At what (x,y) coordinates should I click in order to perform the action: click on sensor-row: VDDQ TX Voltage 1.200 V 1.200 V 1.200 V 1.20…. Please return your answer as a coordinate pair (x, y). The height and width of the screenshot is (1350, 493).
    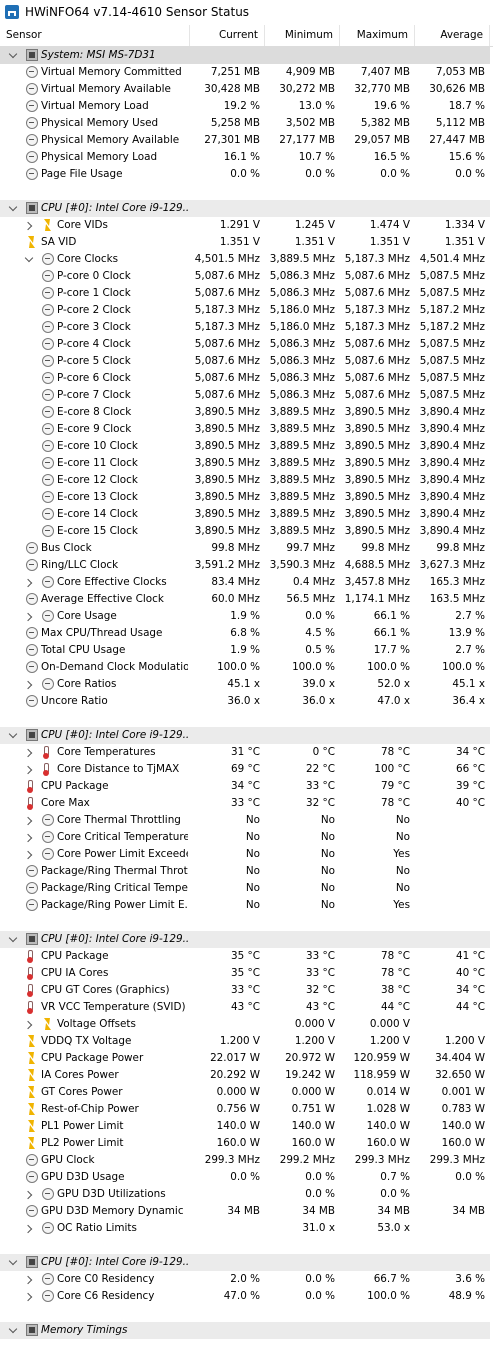
    Looking at the image, I should click on (245, 1041).